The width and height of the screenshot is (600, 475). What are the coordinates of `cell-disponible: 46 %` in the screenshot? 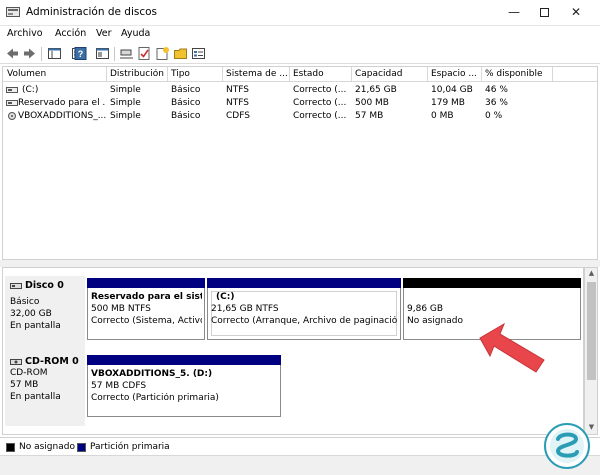 It's located at (496, 90).